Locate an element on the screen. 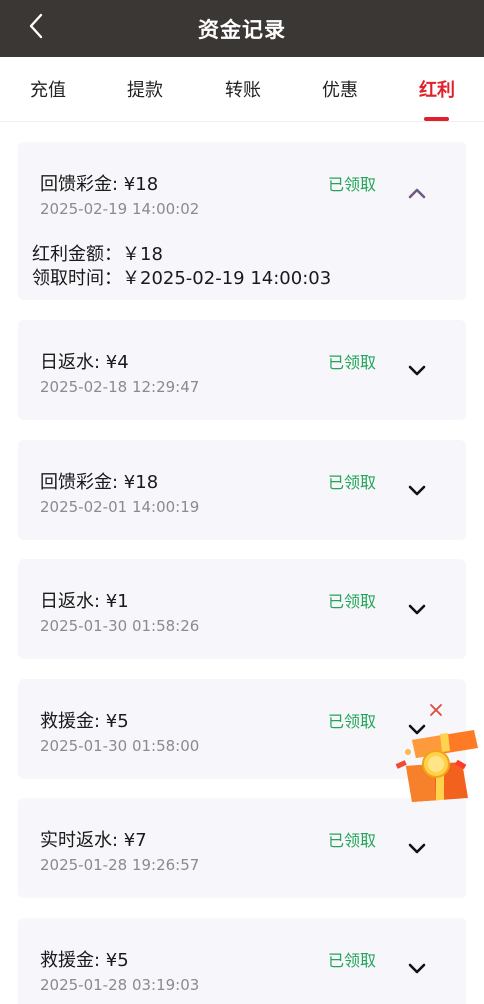 The image size is (484, 1004). record-time: 2025-02-19 14:00:02 is located at coordinates (120, 209).